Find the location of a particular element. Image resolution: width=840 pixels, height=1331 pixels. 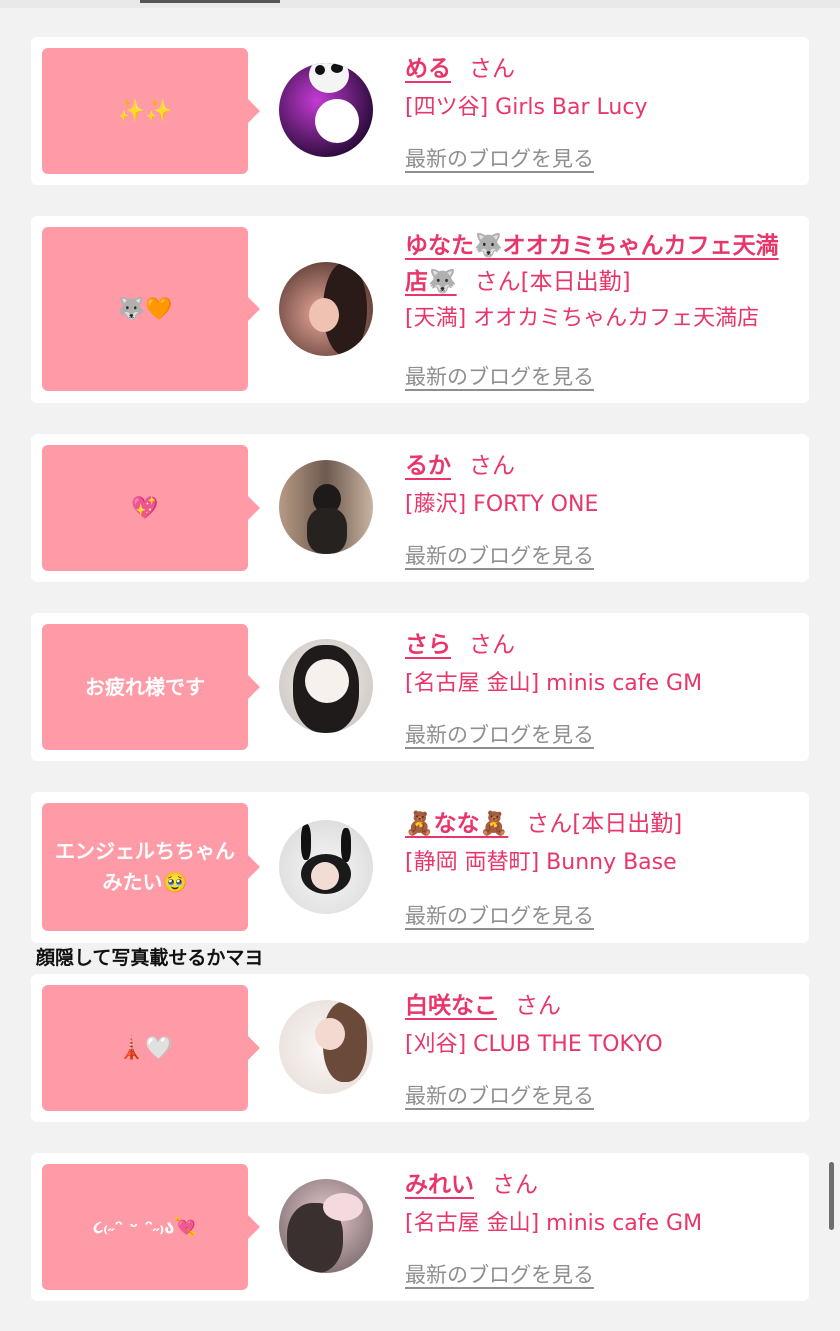

cast-name-link: 🧸なな🧸 is located at coordinates (456, 824).